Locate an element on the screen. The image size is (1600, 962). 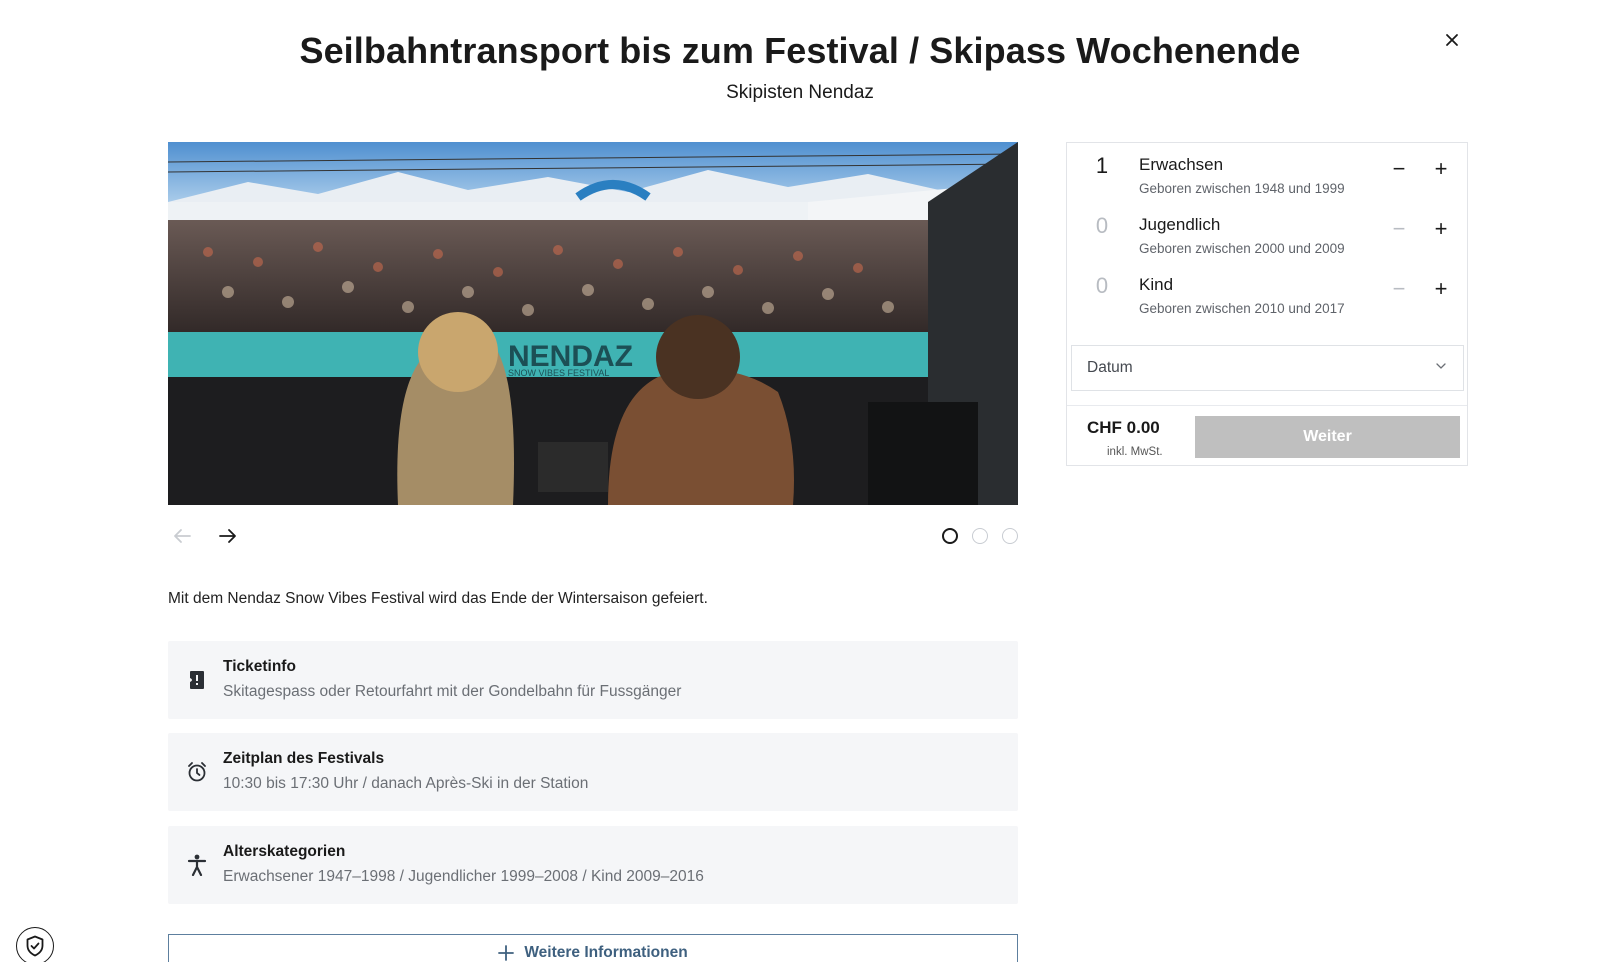
next-slide-button is located at coordinates (228, 536).